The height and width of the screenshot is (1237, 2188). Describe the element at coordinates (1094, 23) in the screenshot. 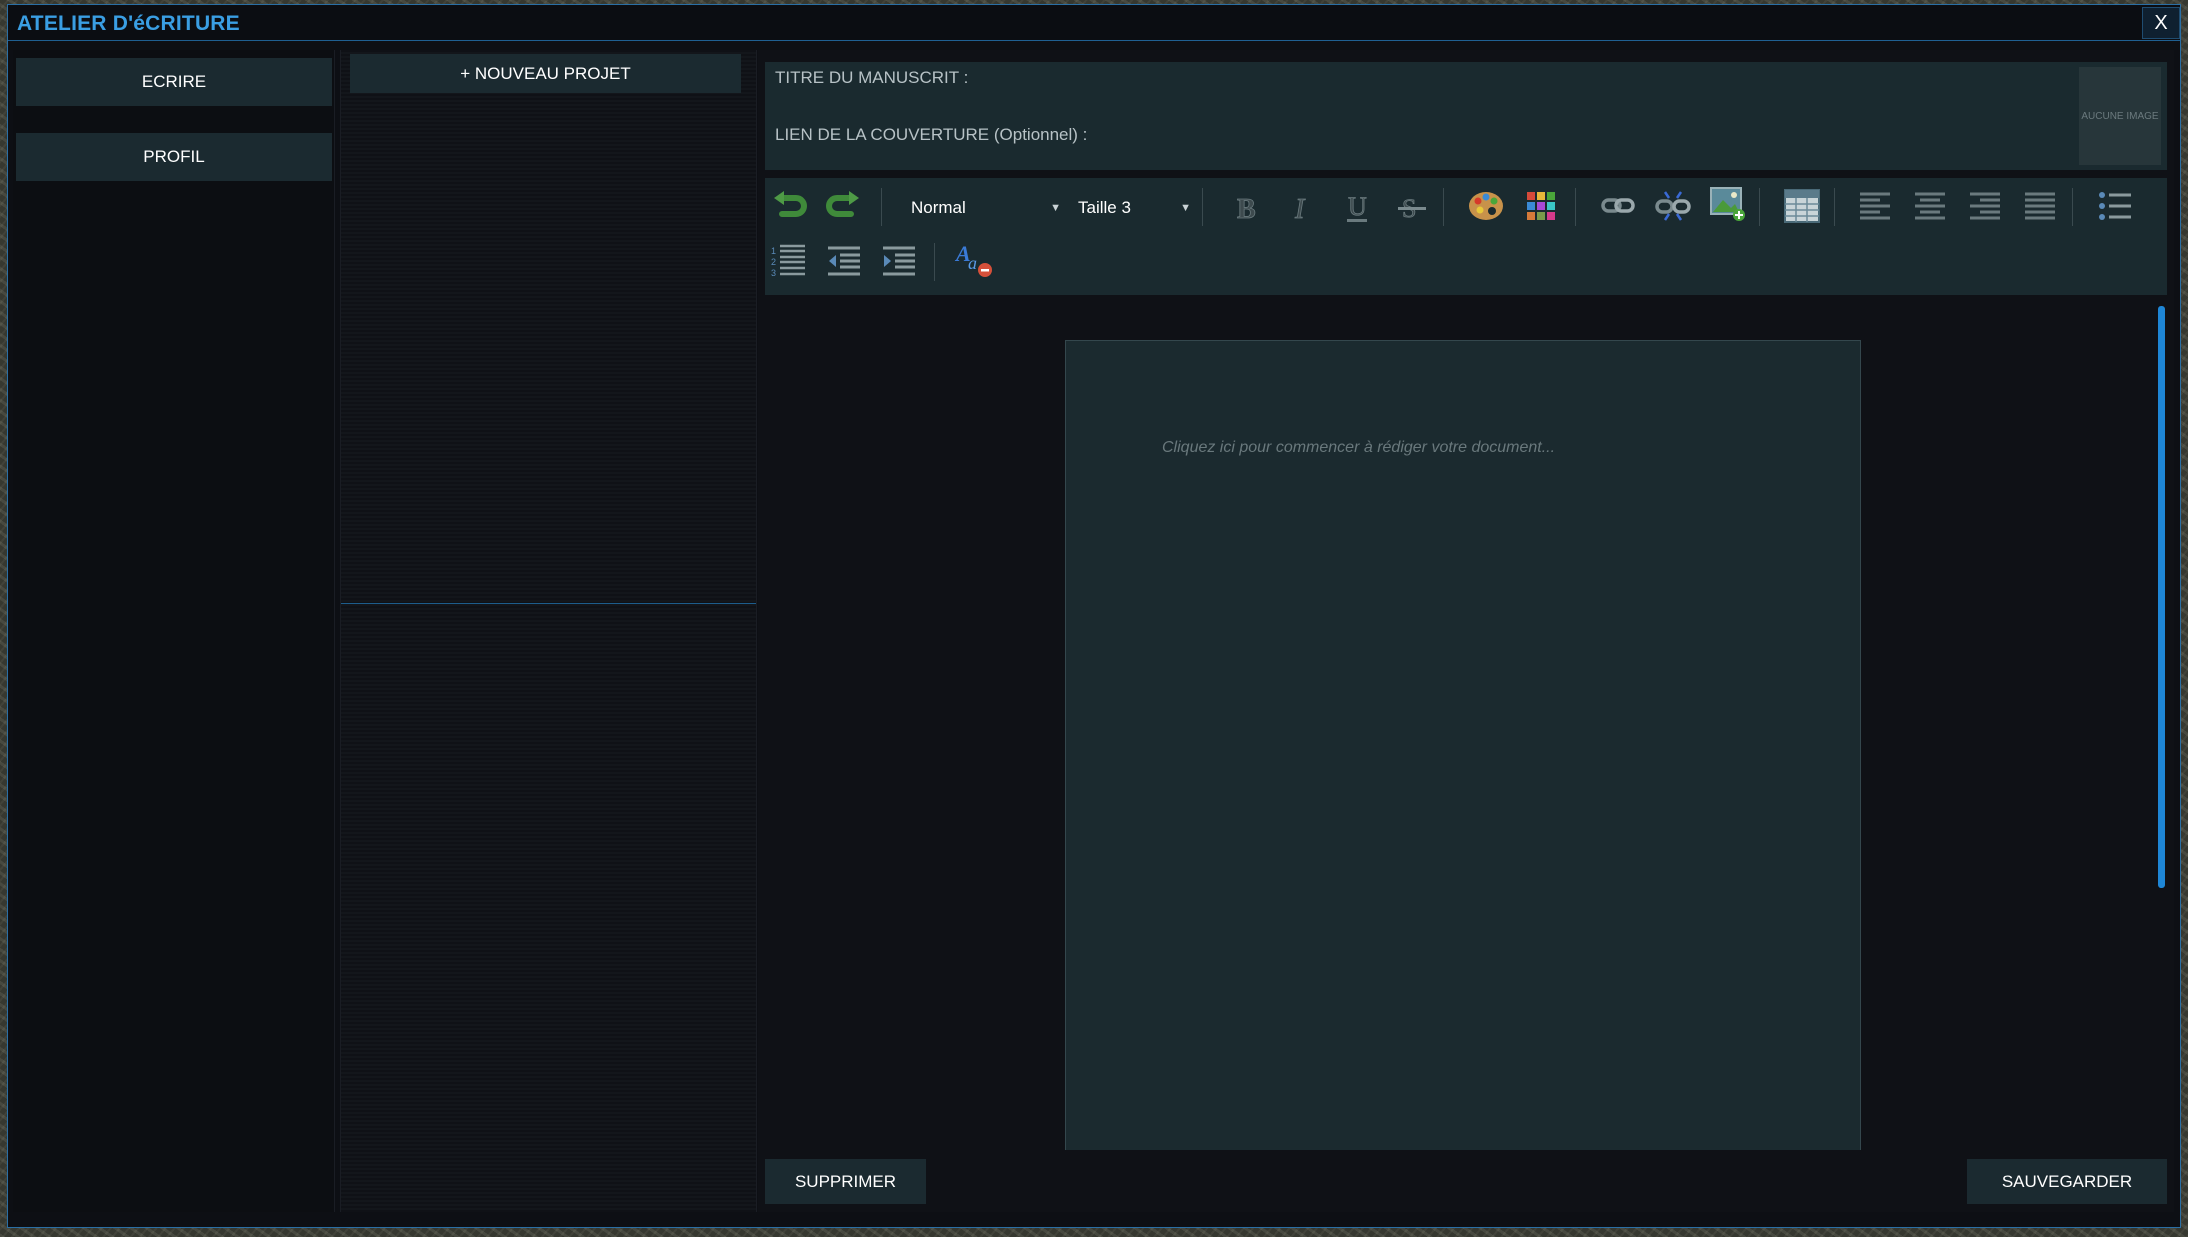

I see `title-bar: ATELIER D'éCRITURE X` at that location.